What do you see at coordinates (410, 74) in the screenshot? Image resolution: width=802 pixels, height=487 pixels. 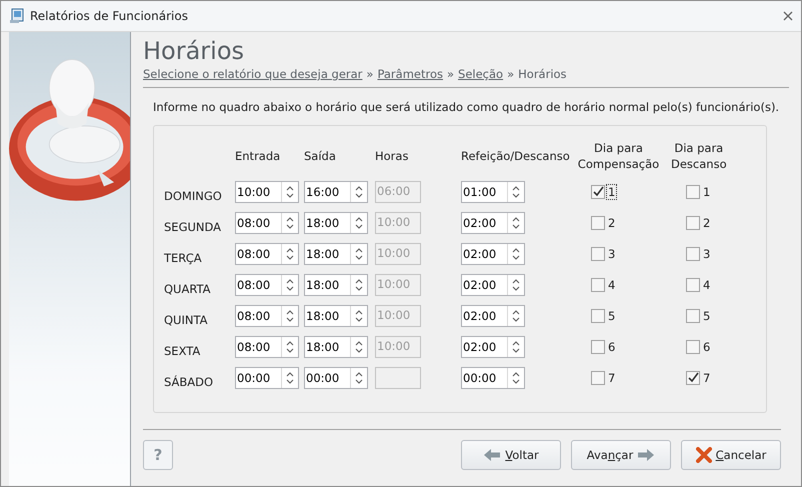 I see `breadcrumb-link: Parâmetros` at bounding box center [410, 74].